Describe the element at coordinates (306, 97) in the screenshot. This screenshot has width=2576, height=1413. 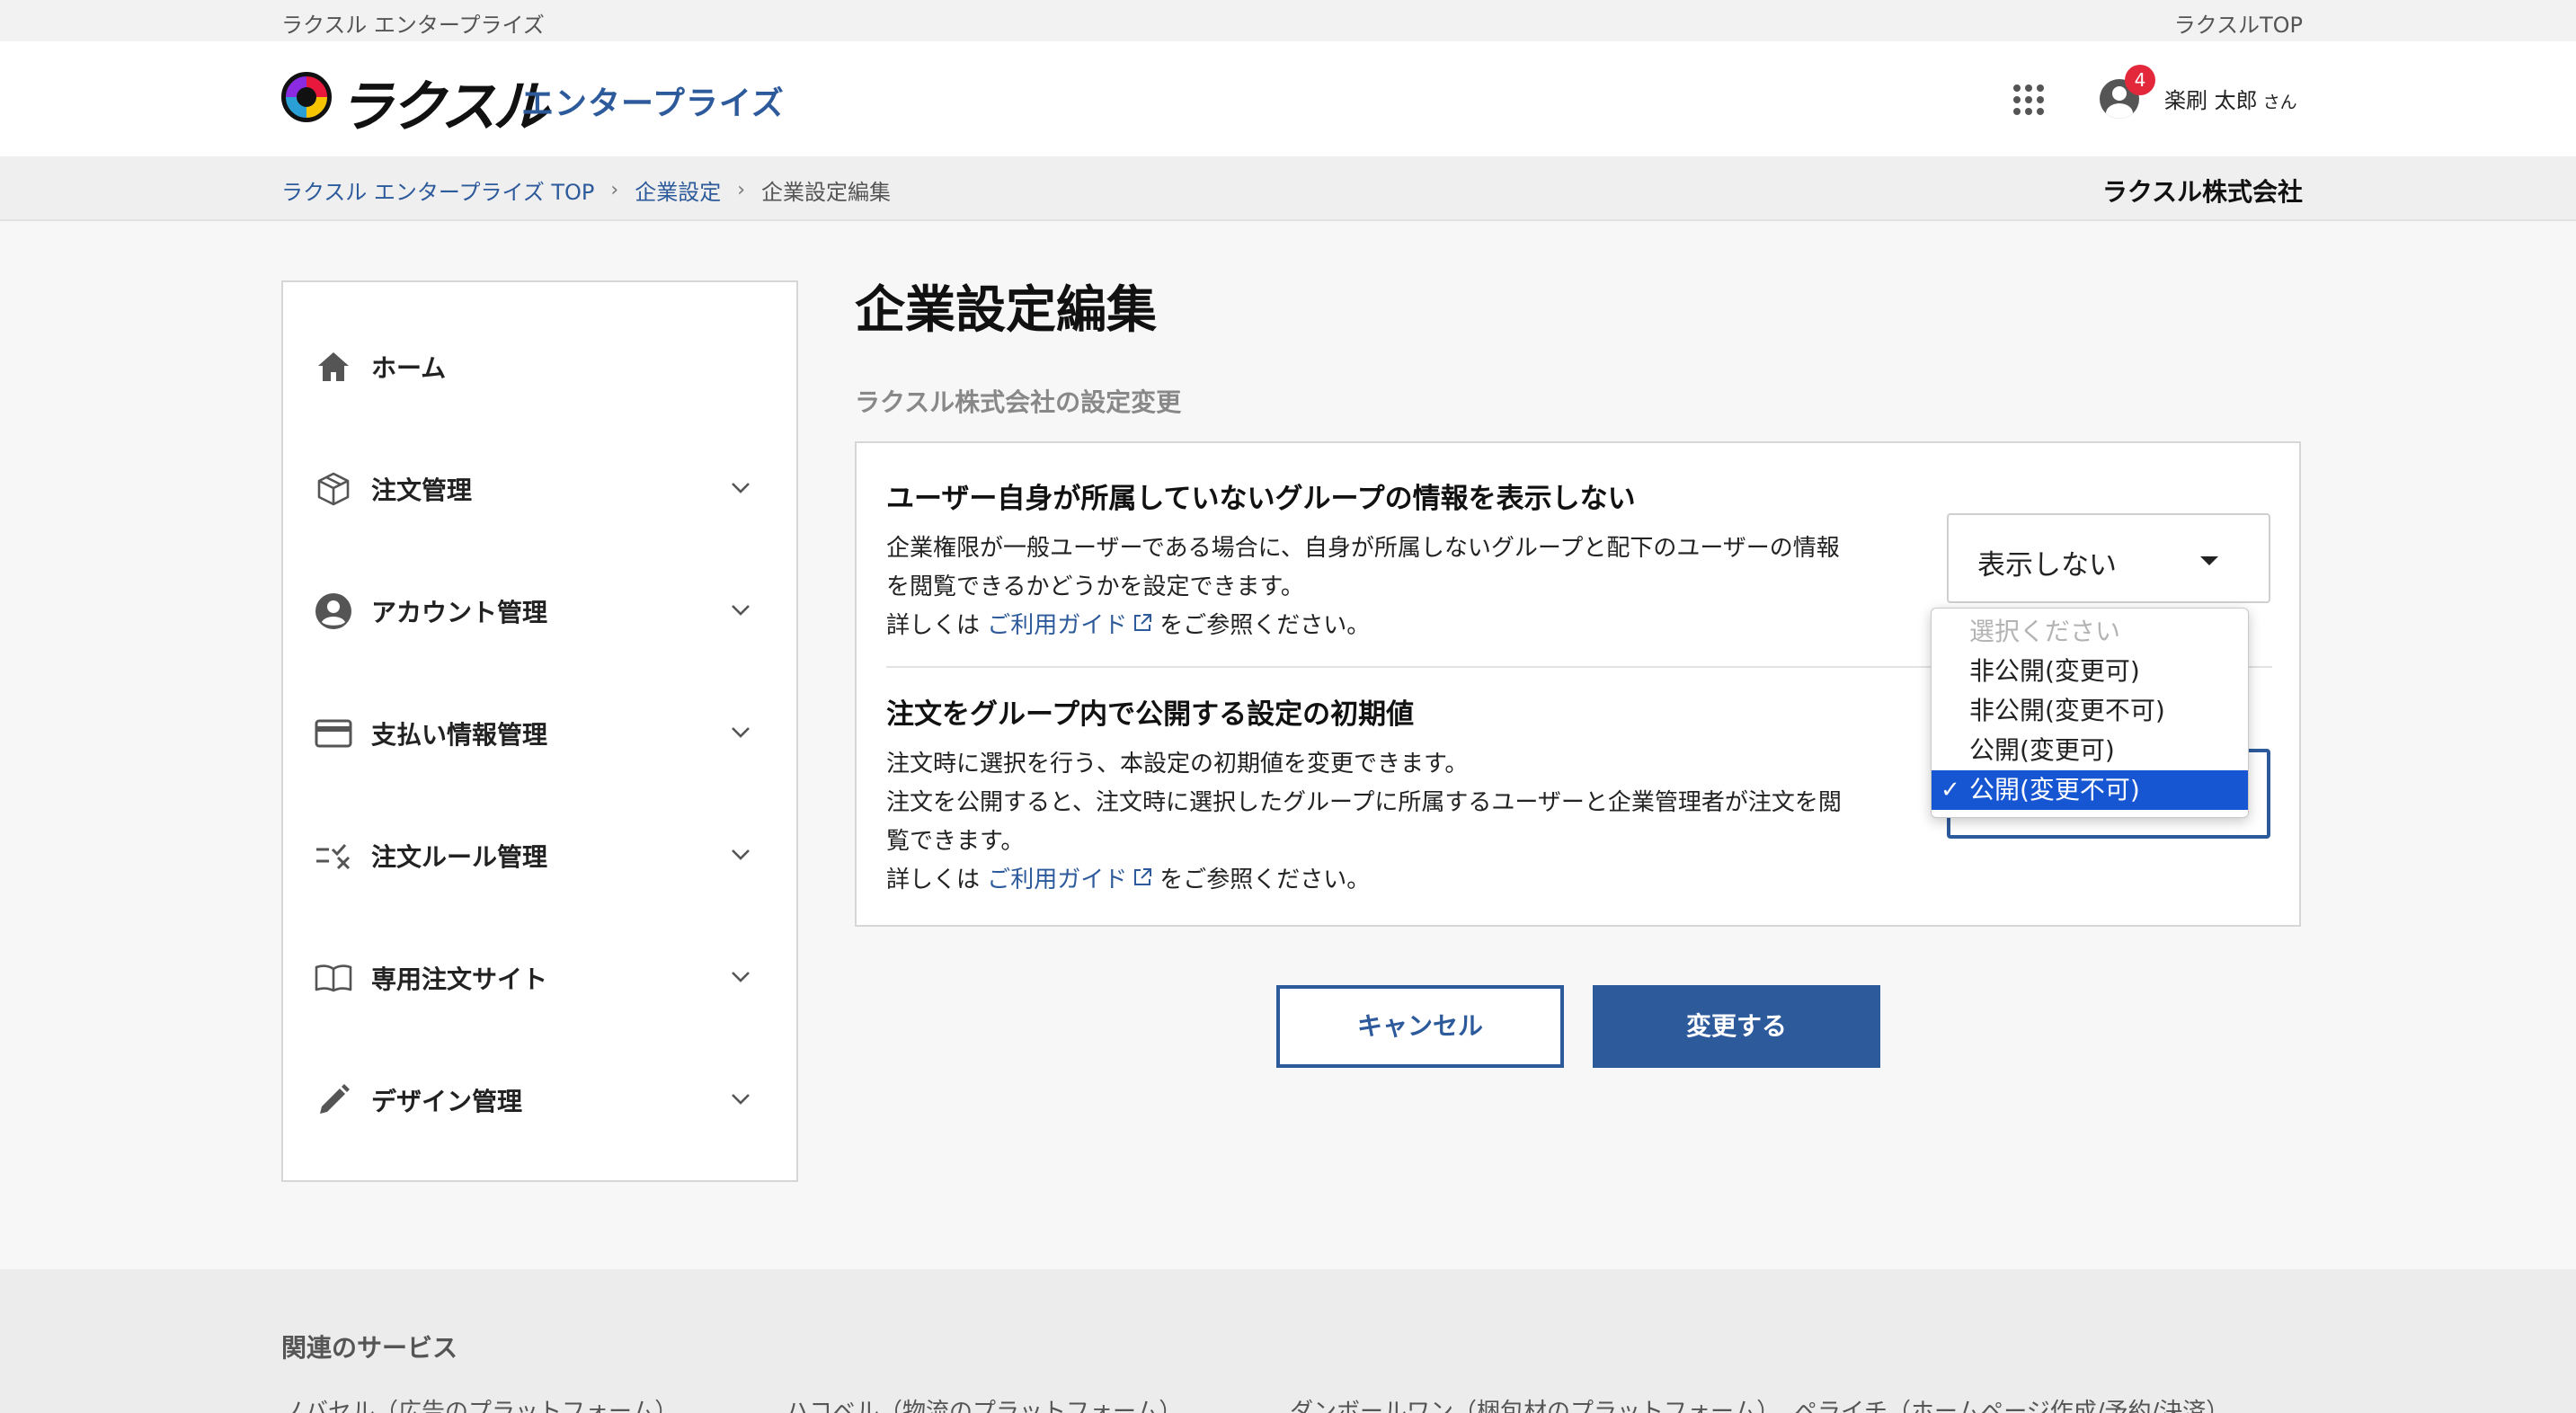
I see `logo-mark-icon` at that location.